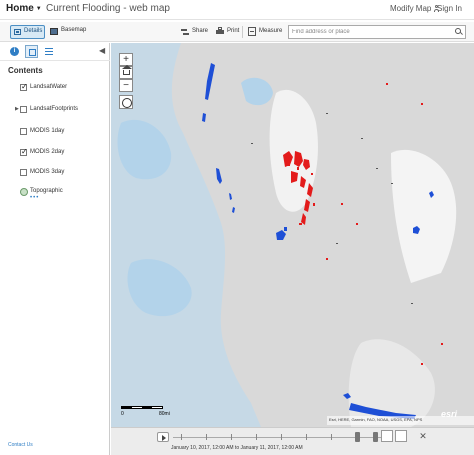 Image resolution: width=474 pixels, height=455 pixels. What do you see at coordinates (163, 437) in the screenshot?
I see `play-icon` at bounding box center [163, 437].